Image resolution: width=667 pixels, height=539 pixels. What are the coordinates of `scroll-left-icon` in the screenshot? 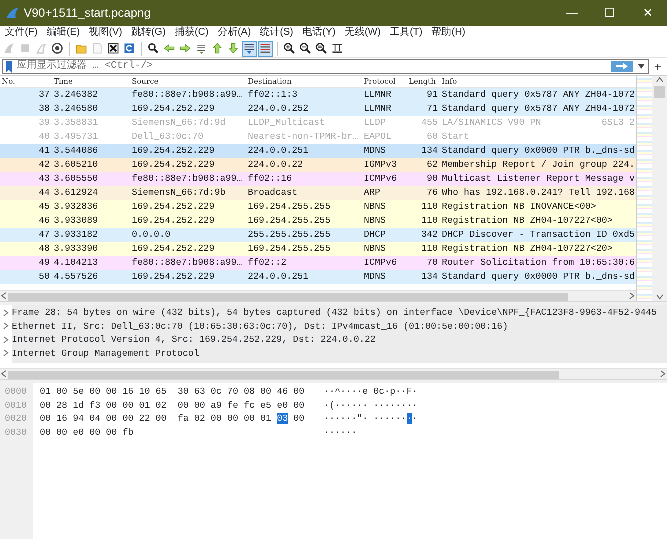 It's located at (4, 374).